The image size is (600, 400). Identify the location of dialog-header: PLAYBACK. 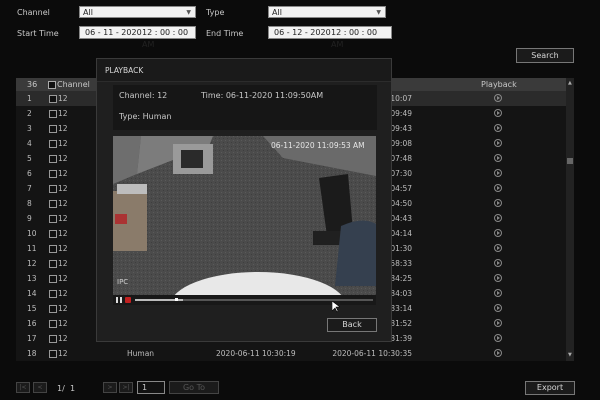
(244, 70).